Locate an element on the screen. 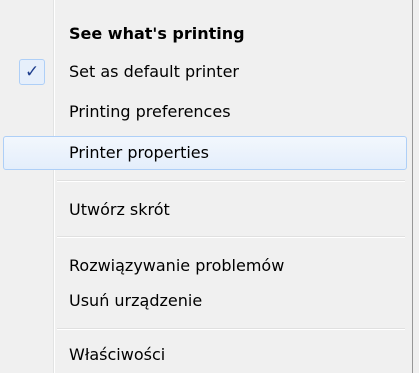 Image resolution: width=419 pixels, height=373 pixels. menu-item-properties: Właściwości is located at coordinates (205, 355).